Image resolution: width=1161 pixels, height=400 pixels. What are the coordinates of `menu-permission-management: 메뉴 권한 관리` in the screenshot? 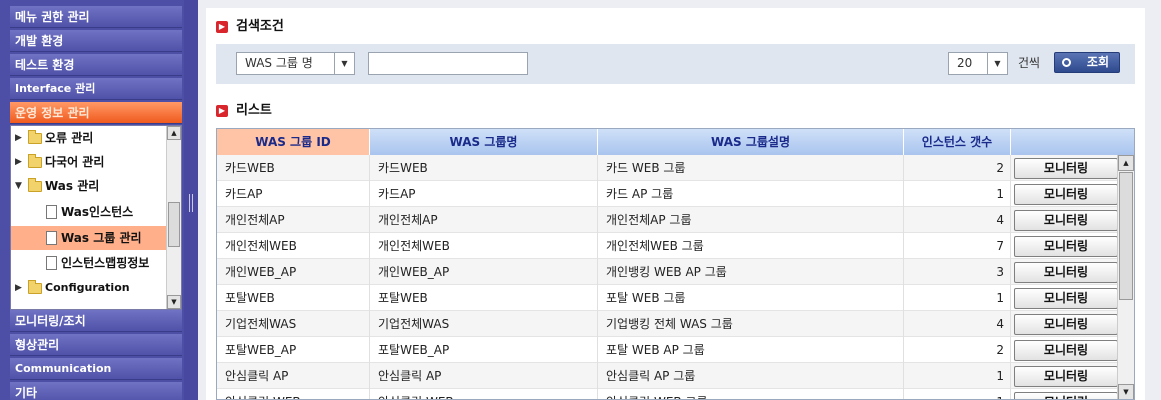 It's located at (96, 17).